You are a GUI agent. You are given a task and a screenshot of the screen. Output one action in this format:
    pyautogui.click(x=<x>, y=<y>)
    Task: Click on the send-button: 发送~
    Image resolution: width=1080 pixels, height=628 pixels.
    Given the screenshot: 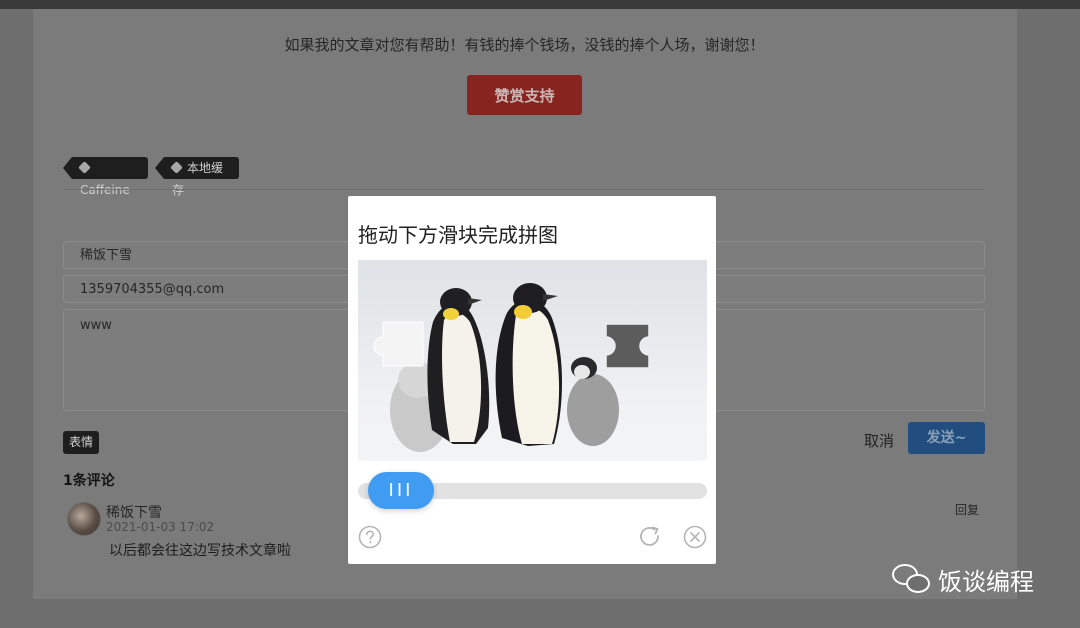 What is the action you would take?
    pyautogui.click(x=946, y=438)
    